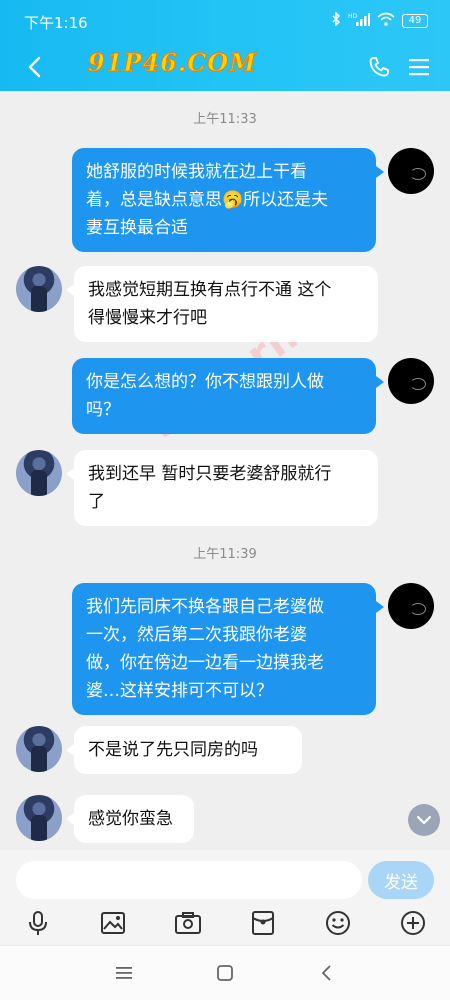 This screenshot has height=1000, width=450. I want to click on call-button, so click(379, 67).